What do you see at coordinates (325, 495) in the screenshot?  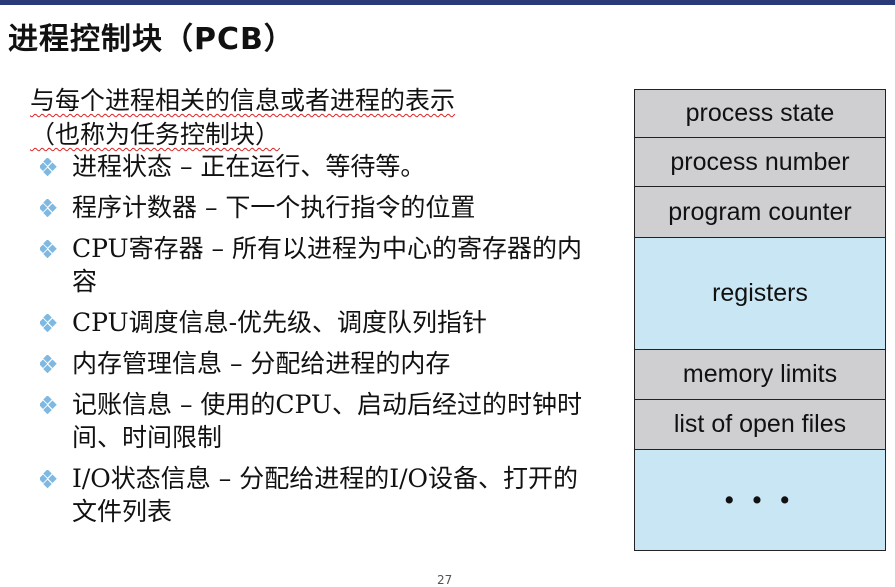 I see `bullet-text: I/O状态信息 – 分配给进程的I/O设备、打开的文件列表` at bounding box center [325, 495].